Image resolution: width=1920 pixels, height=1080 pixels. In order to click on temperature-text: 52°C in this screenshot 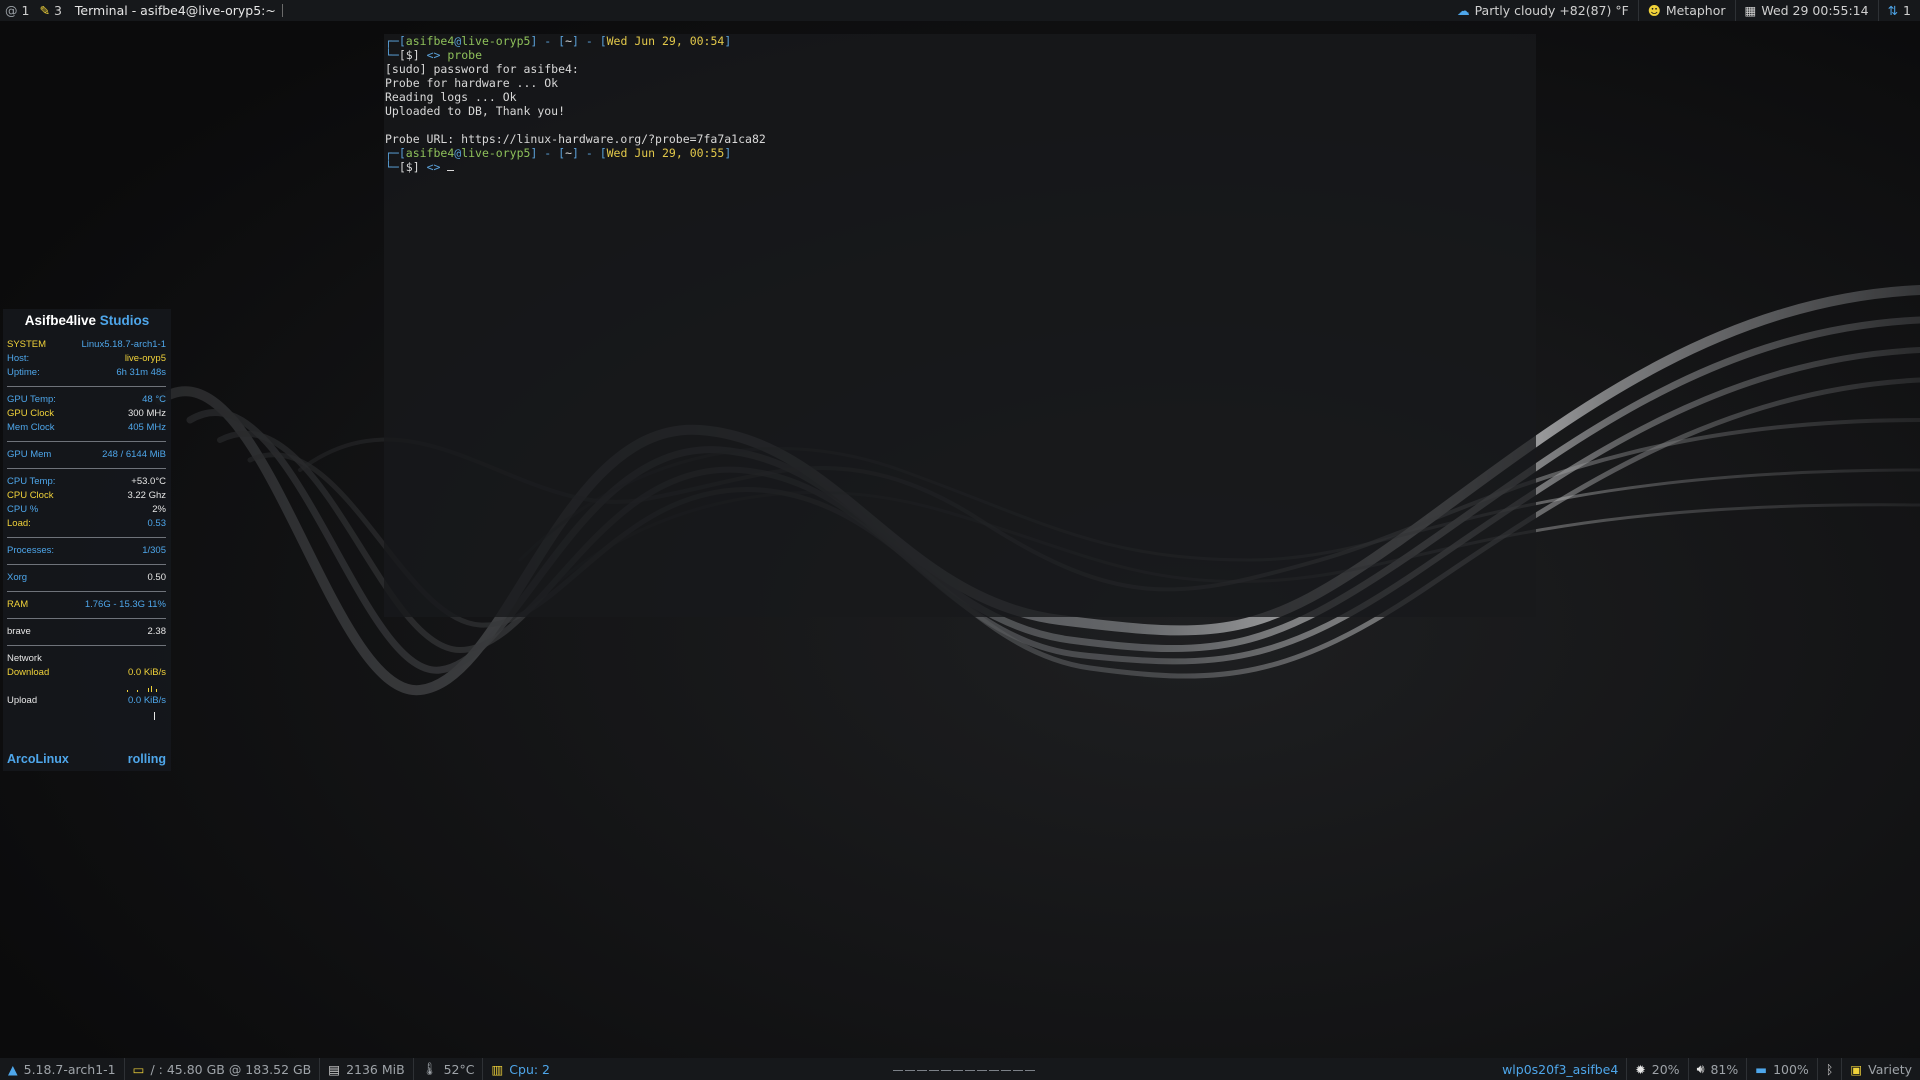, I will do `click(459, 1069)`.